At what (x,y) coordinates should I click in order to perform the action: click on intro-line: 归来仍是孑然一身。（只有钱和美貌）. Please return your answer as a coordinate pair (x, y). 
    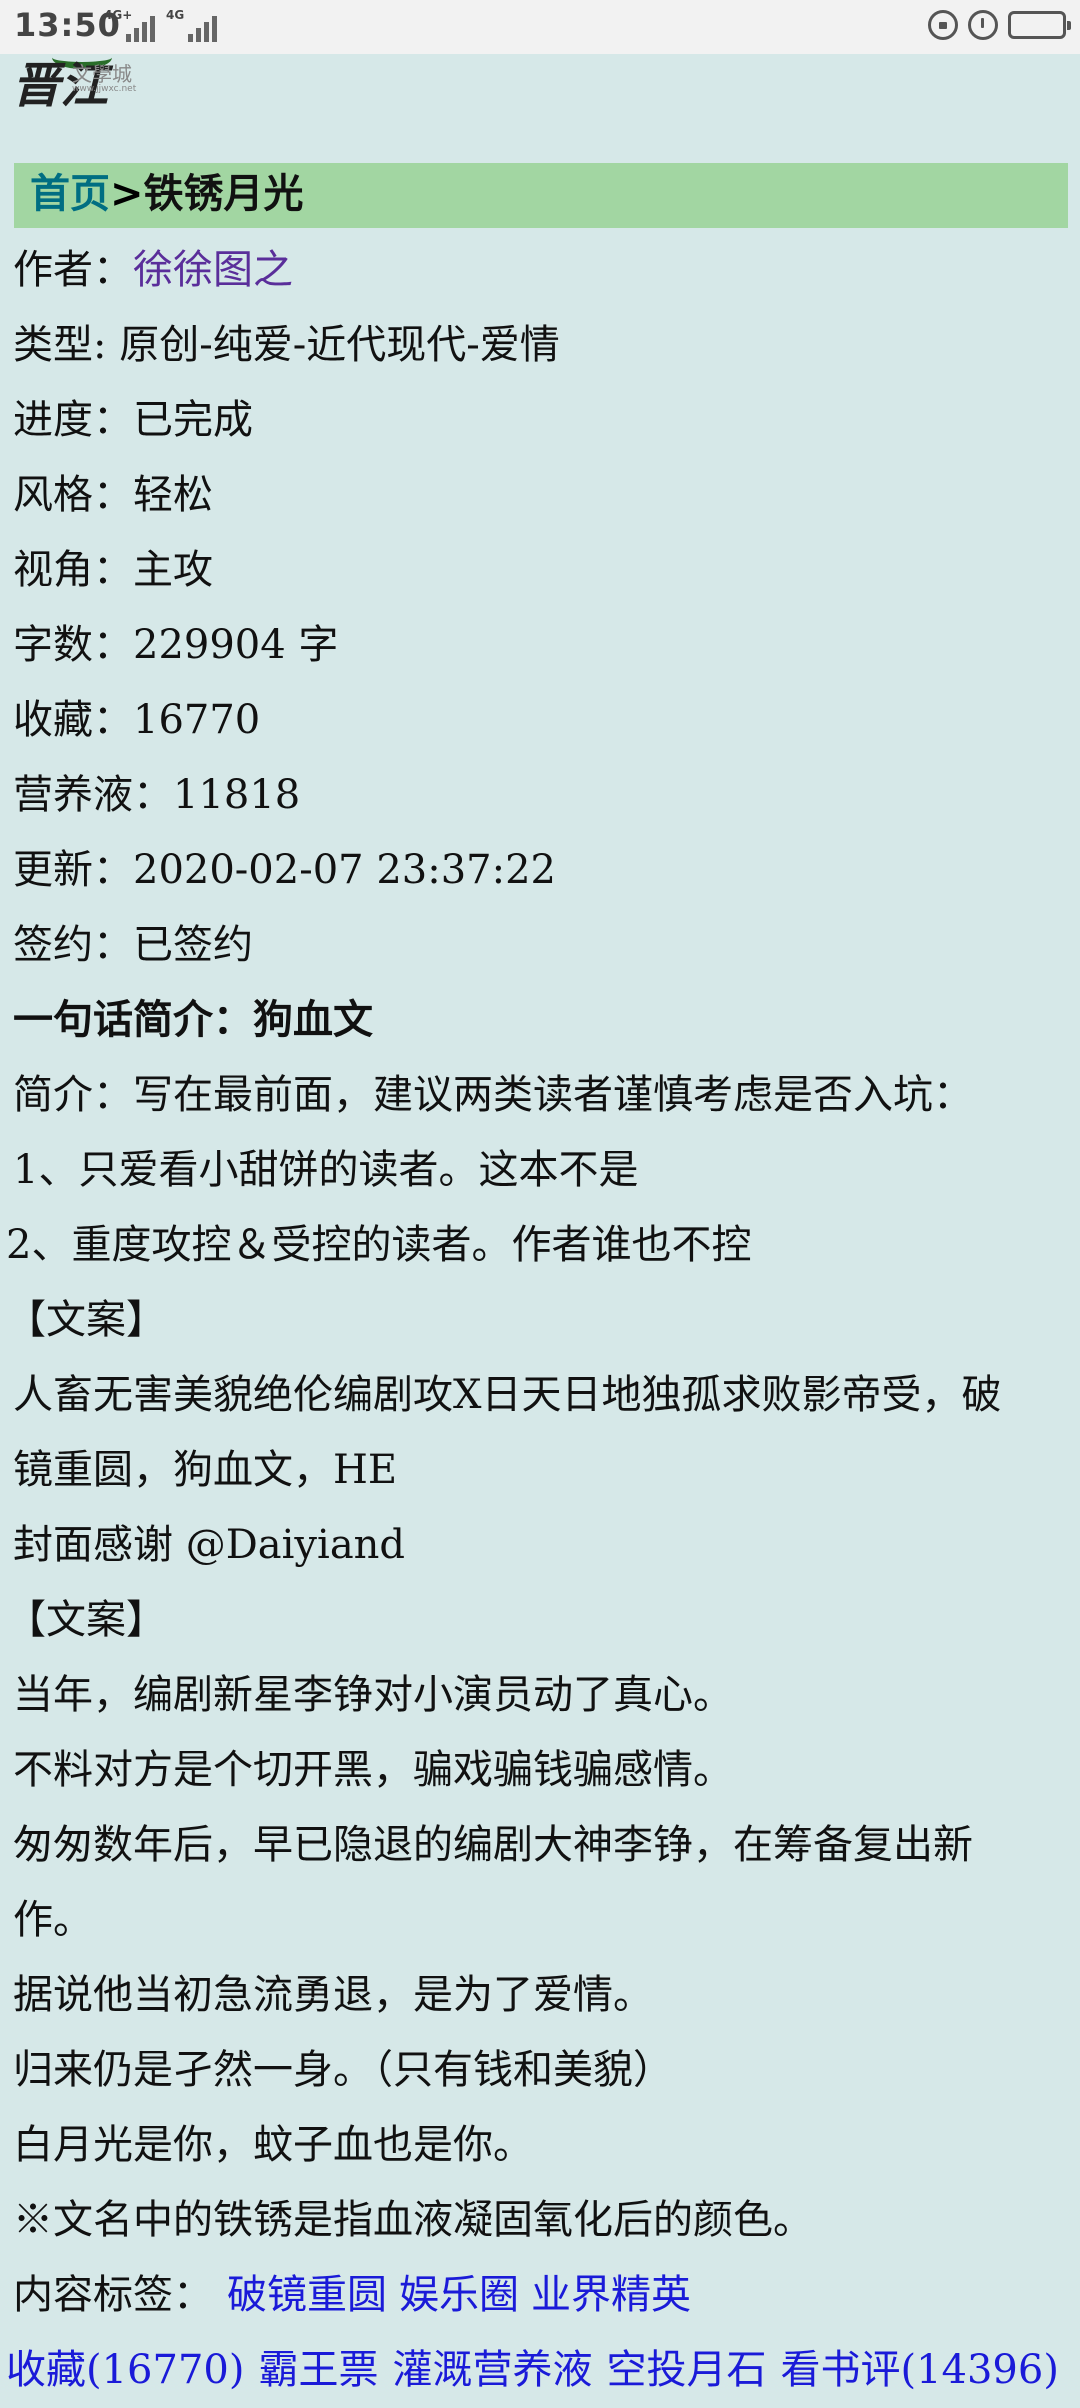
    Looking at the image, I should click on (343, 2070).